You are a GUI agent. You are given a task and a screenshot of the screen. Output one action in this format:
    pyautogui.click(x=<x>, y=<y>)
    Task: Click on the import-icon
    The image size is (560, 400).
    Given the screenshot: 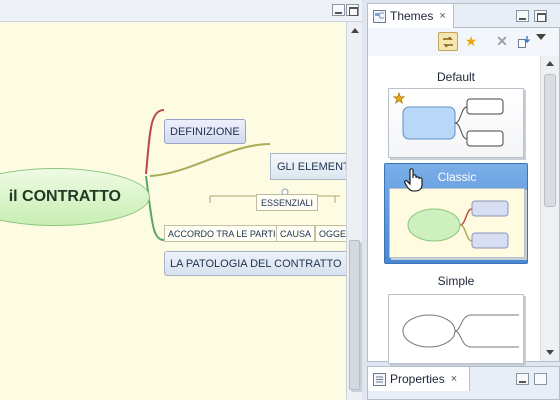 What is the action you would take?
    pyautogui.click(x=524, y=41)
    